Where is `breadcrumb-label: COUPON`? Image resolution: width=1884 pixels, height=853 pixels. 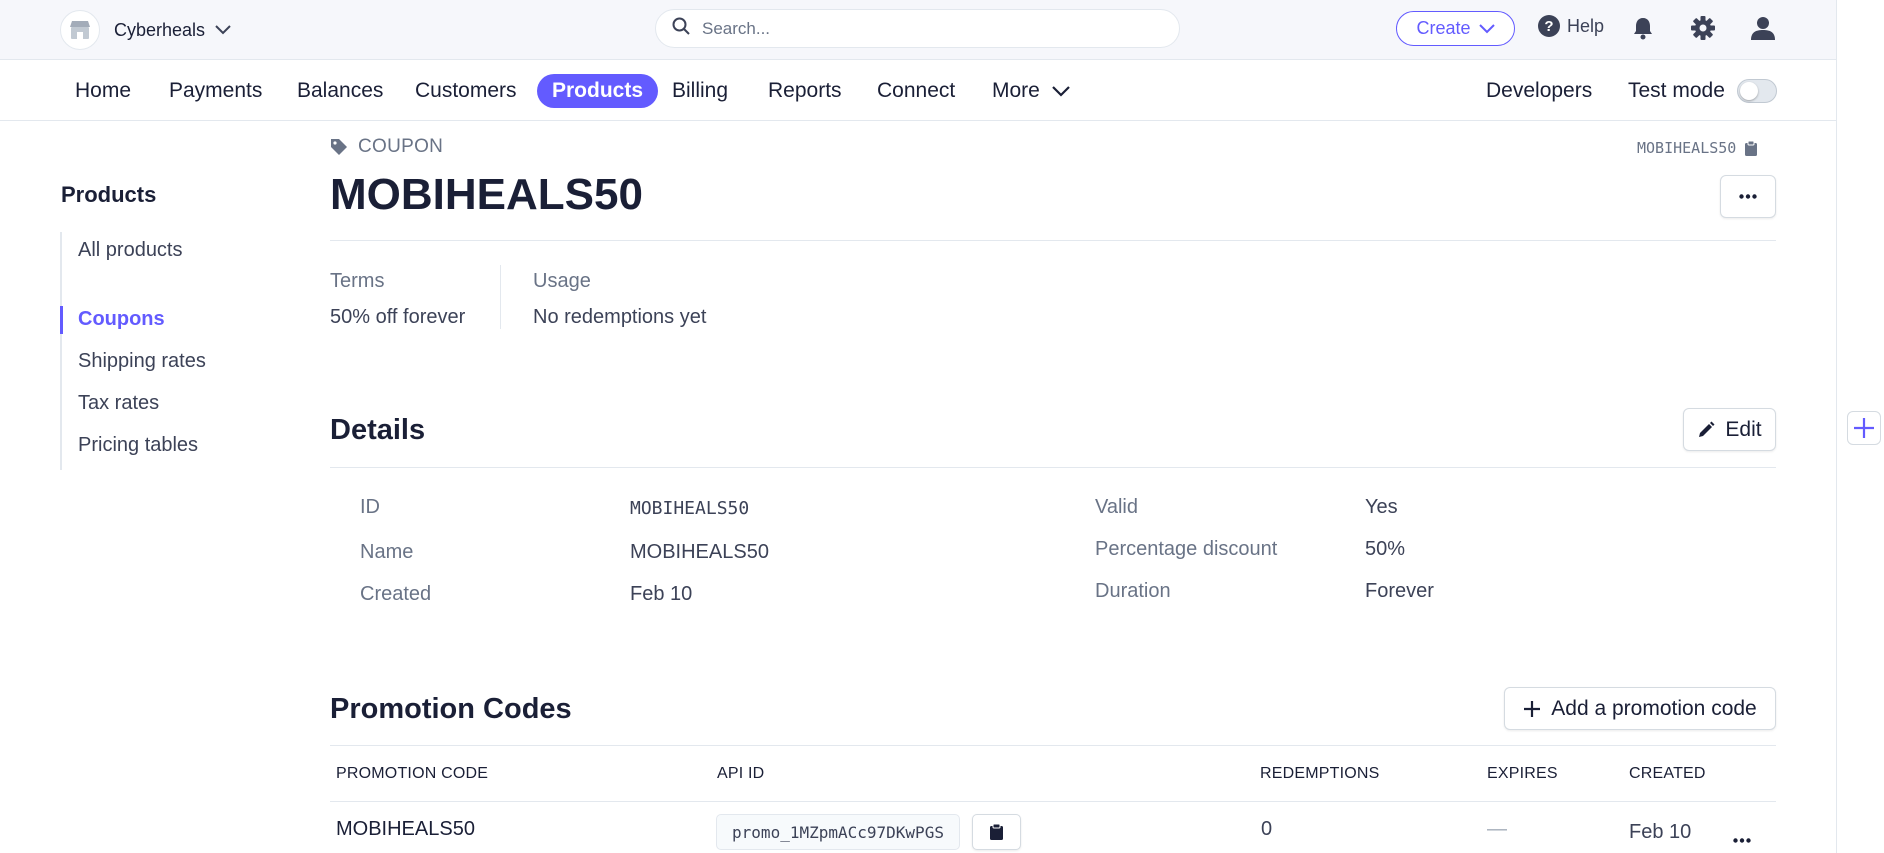 breadcrumb-label: COUPON is located at coordinates (401, 146).